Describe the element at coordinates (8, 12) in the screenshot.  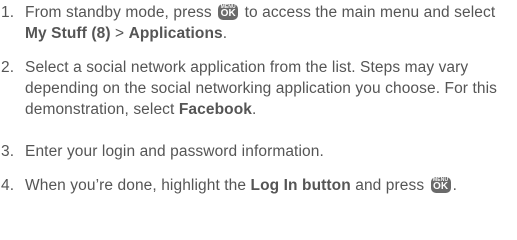
I see `step-number: 1.` at that location.